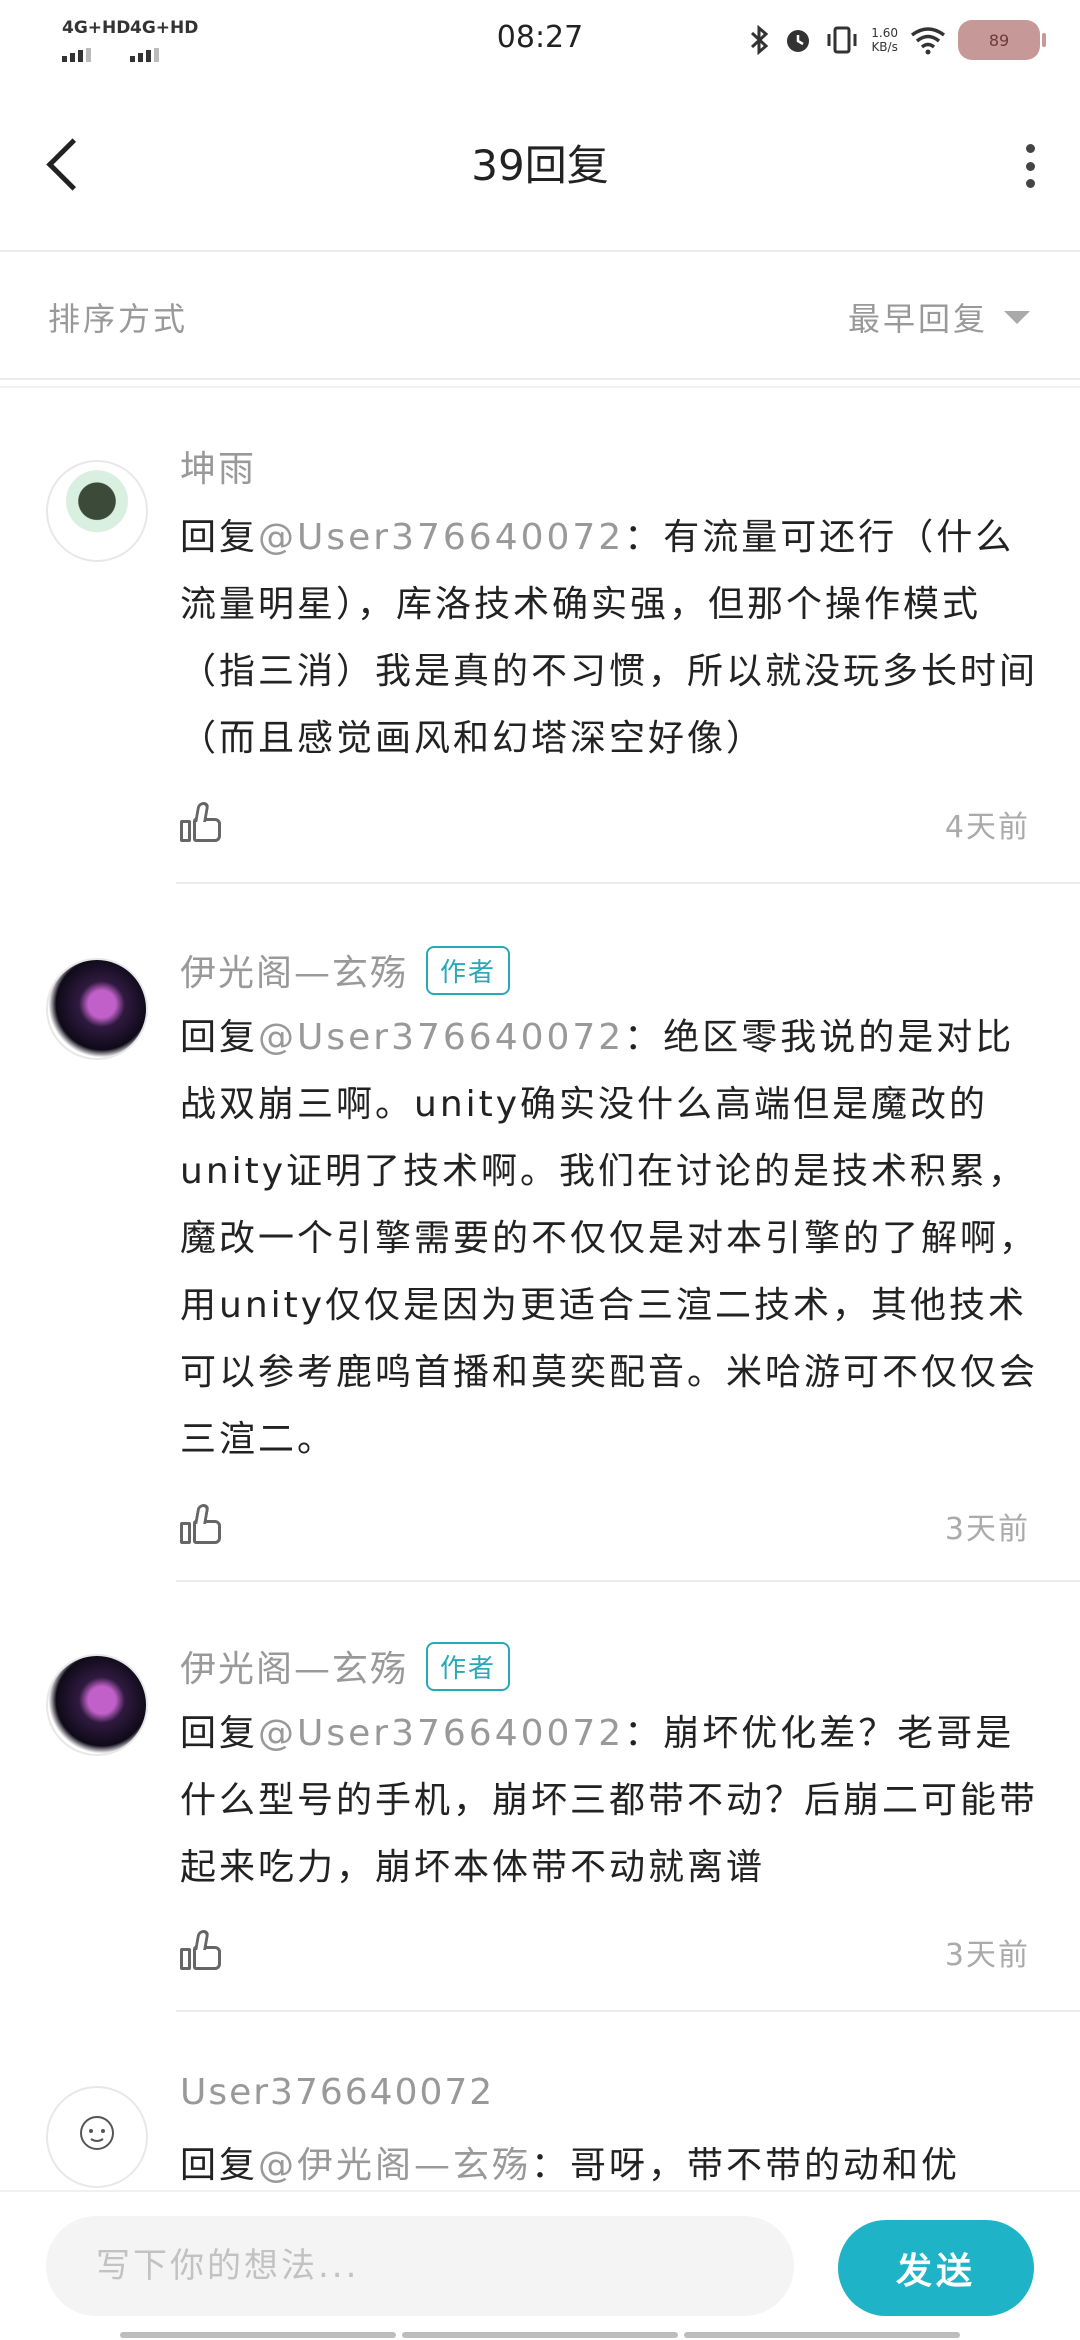 This screenshot has height=2340, width=1080. Describe the element at coordinates (884, 33) in the screenshot. I see `network-speed-value: 1.60` at that location.